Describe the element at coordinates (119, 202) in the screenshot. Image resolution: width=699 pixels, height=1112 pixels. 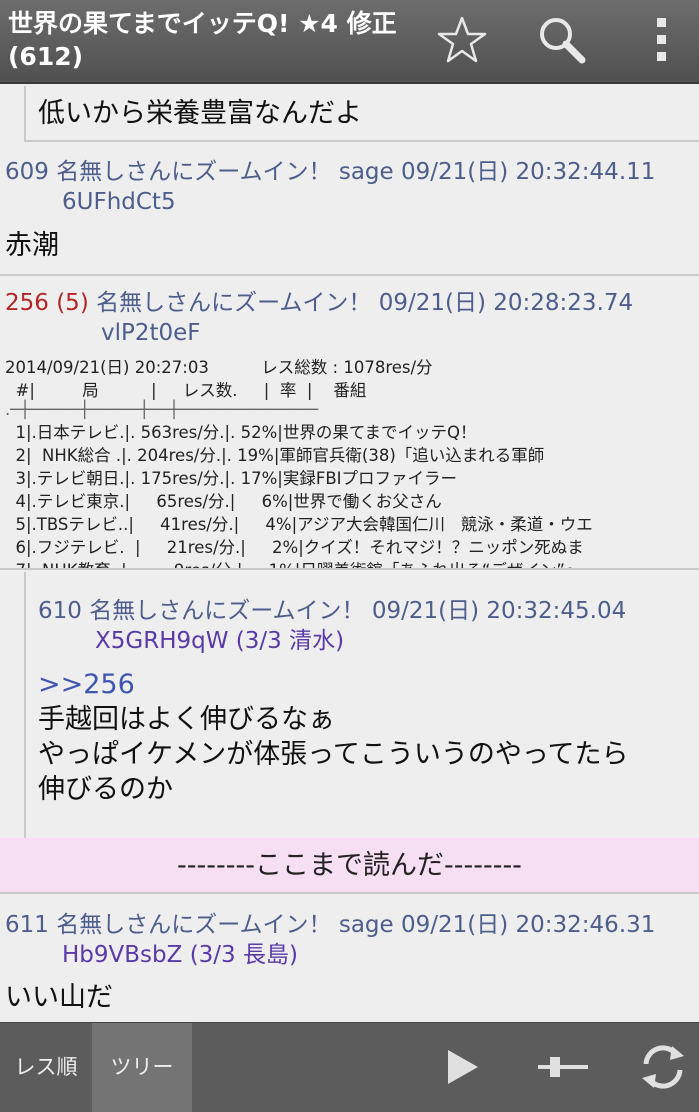
I see `post-id: 6UFhdCt5` at that location.